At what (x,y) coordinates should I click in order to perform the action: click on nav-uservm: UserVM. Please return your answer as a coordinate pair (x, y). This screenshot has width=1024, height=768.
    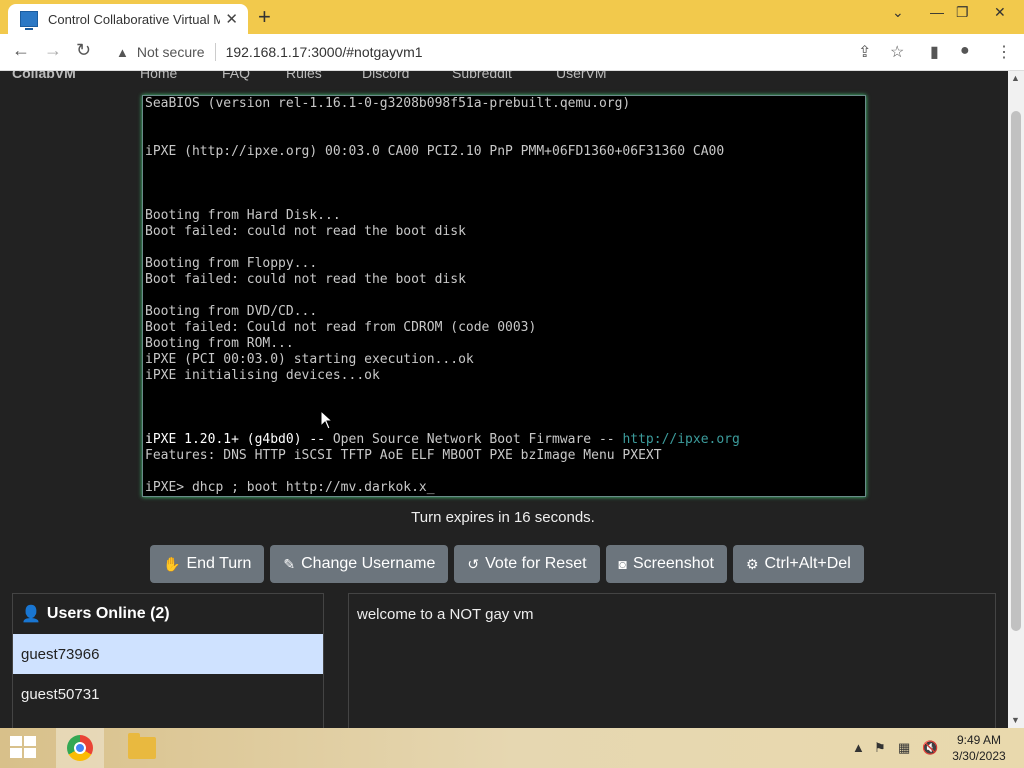
    Looking at the image, I should click on (581, 76).